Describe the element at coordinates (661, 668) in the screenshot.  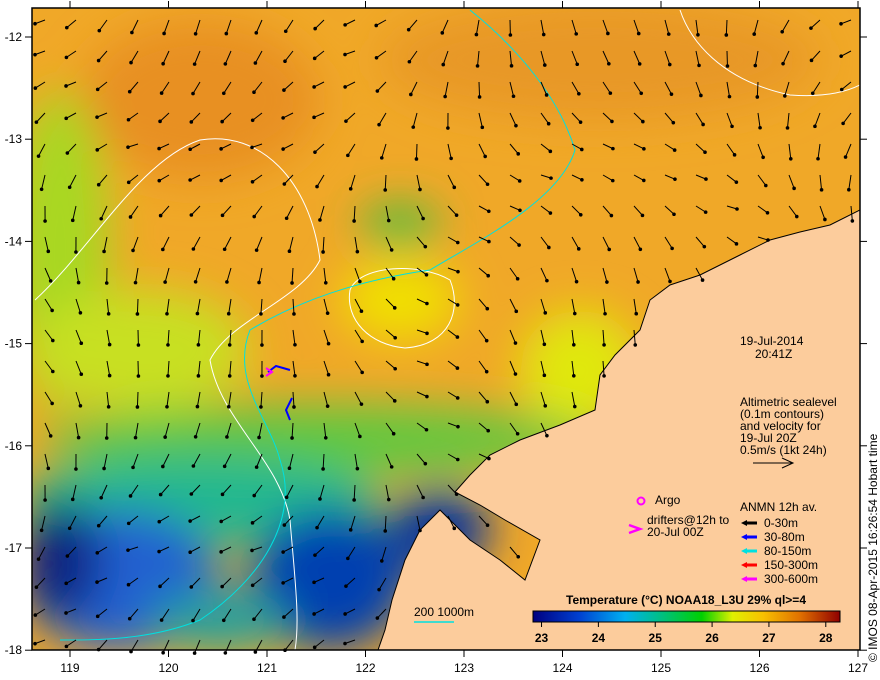
I see `lon-tick-label: 125` at that location.